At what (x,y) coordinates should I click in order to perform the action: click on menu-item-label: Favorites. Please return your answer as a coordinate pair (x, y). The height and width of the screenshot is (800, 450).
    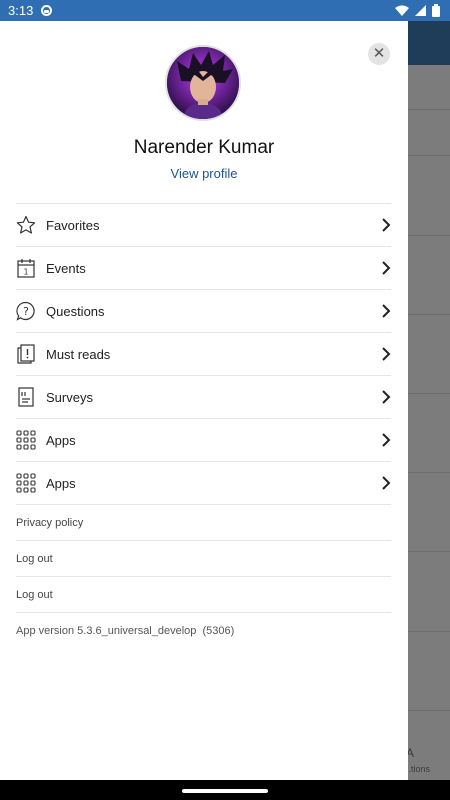
    Looking at the image, I should click on (73, 225).